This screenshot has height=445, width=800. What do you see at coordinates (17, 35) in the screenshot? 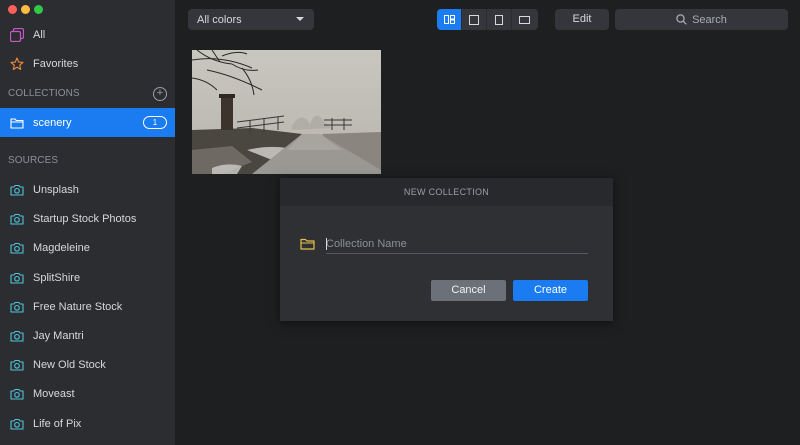
I see `all-photos-icon` at bounding box center [17, 35].